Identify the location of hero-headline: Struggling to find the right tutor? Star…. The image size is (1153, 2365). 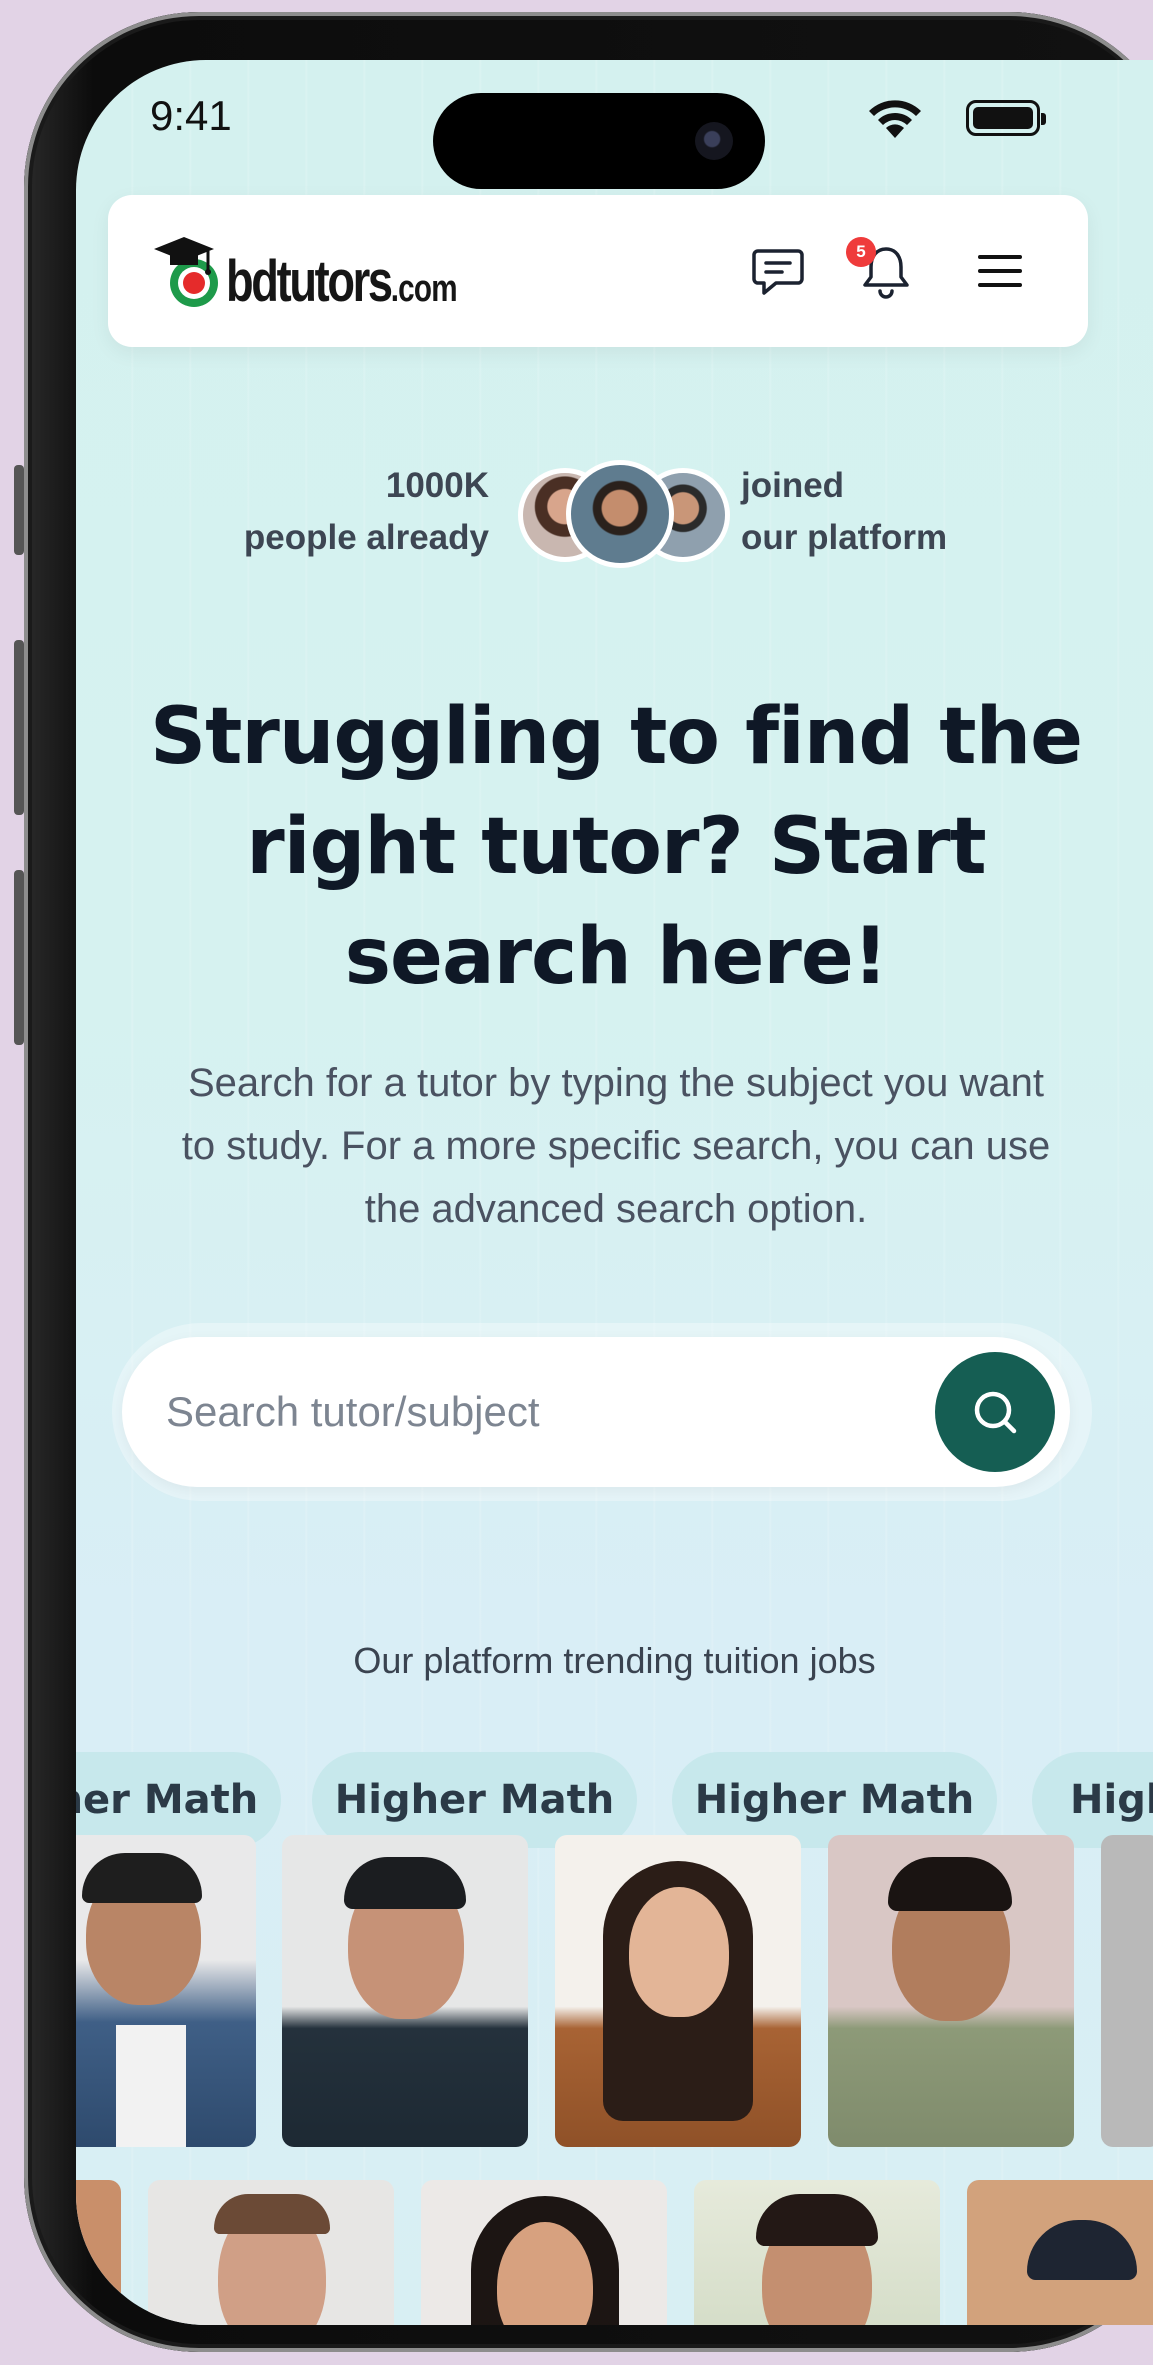
(616, 847).